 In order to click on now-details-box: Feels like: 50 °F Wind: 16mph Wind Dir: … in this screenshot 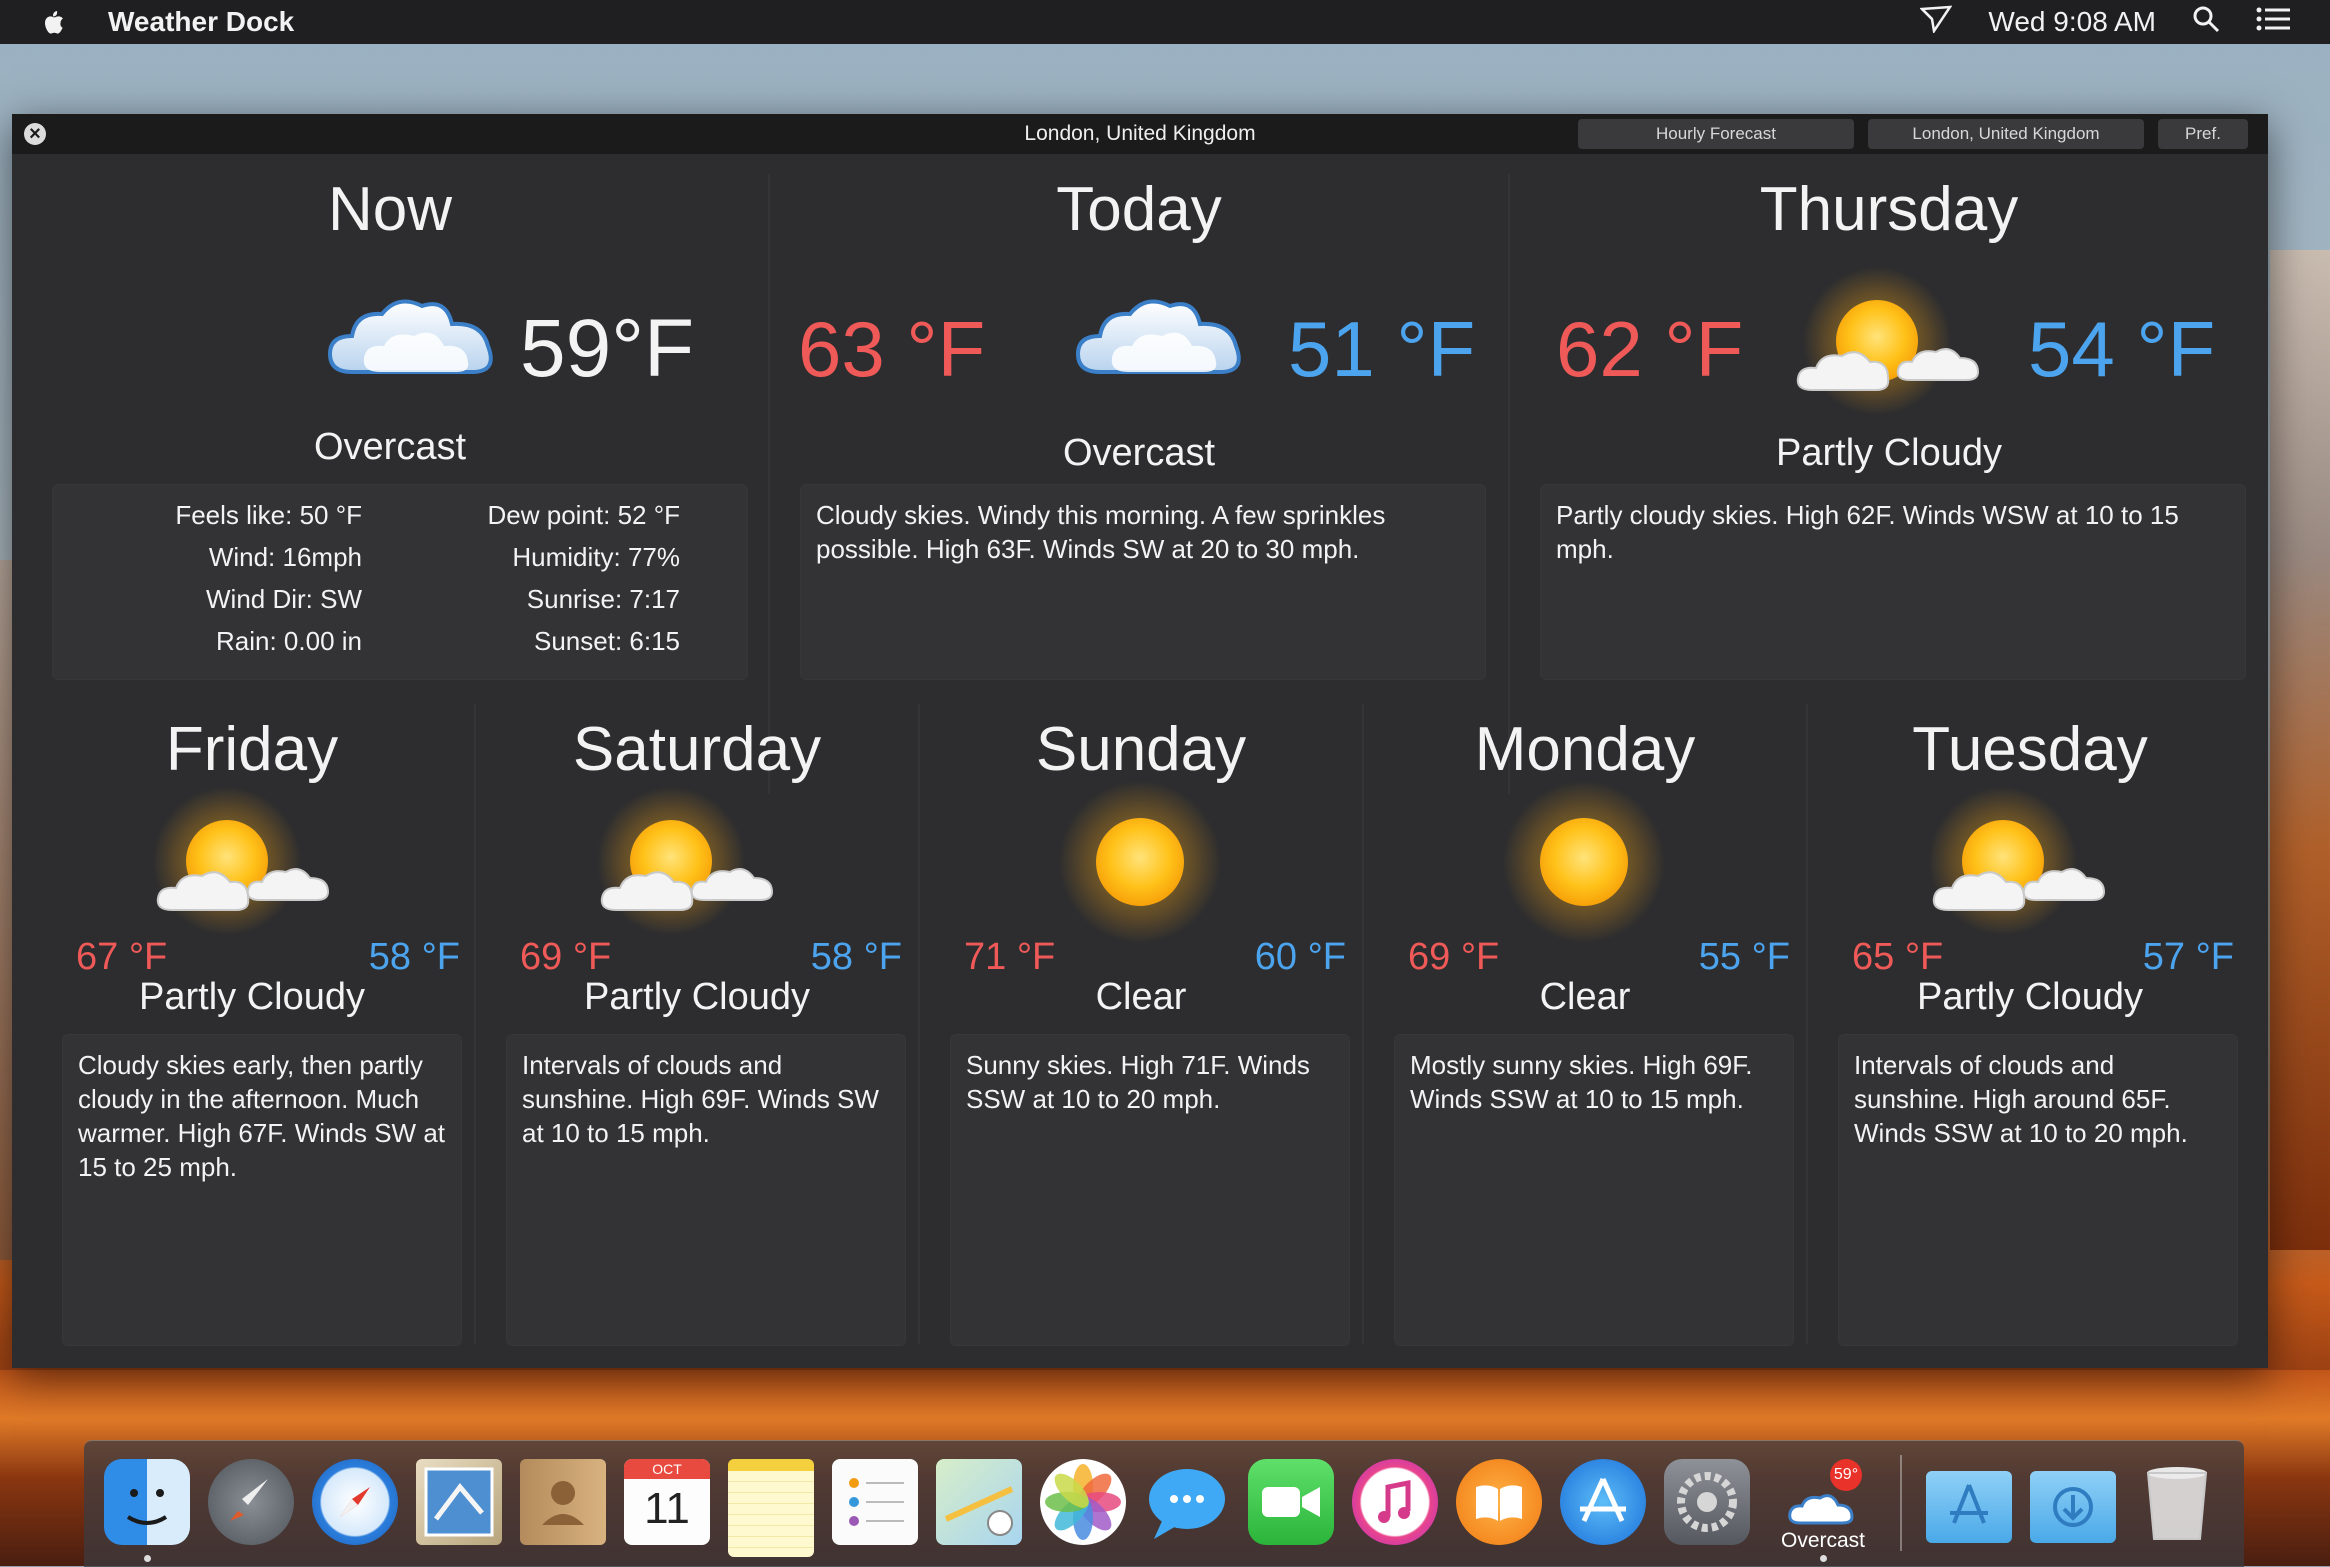, I will do `click(400, 582)`.